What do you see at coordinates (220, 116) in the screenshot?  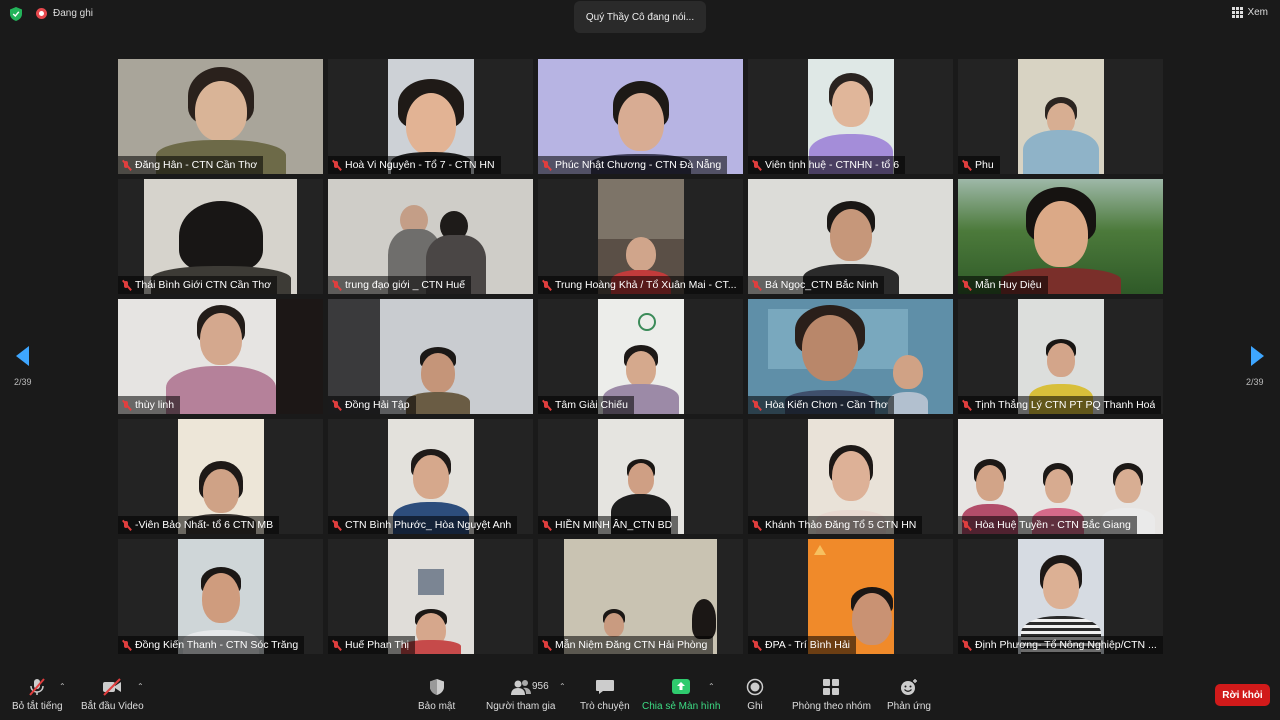 I see `participant-tile: Đăng Hân - CTN Cần Thơ` at bounding box center [220, 116].